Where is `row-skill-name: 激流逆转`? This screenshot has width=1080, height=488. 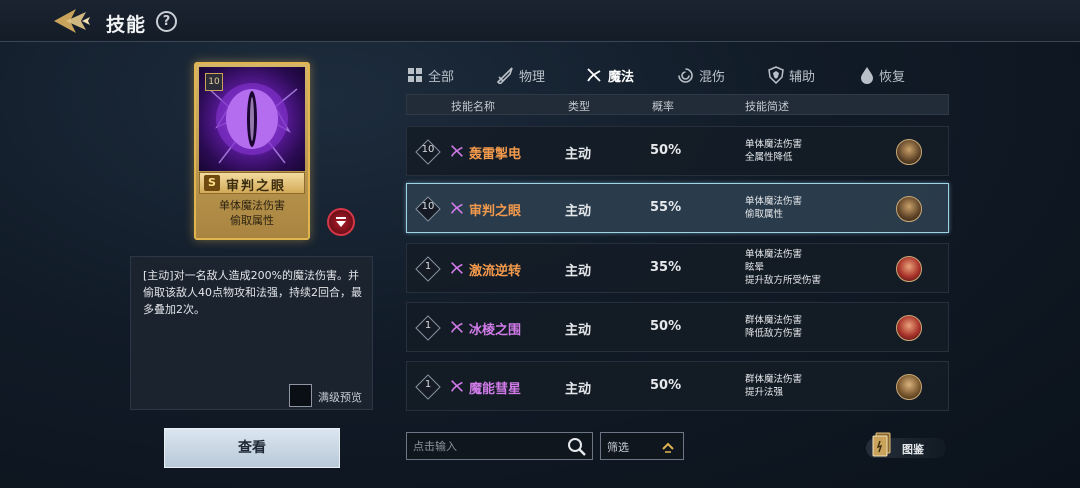 row-skill-name: 激流逆转 is located at coordinates (495, 271).